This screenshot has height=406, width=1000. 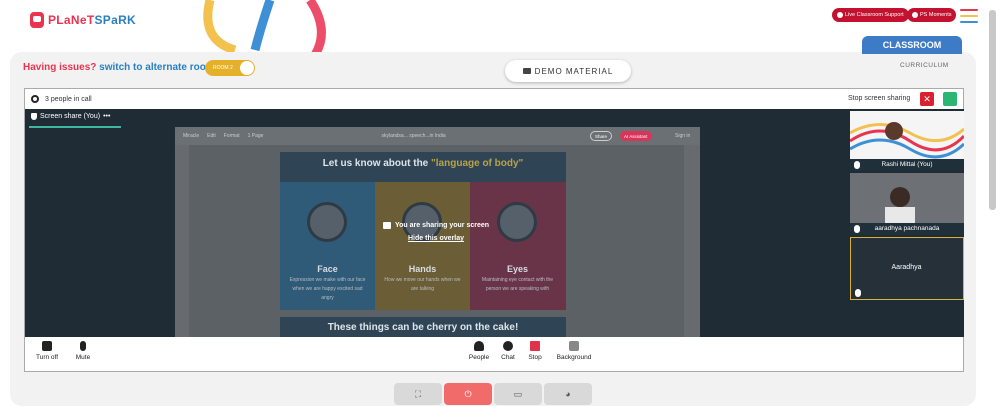 I want to click on stop-share-icon, so click(x=535, y=346).